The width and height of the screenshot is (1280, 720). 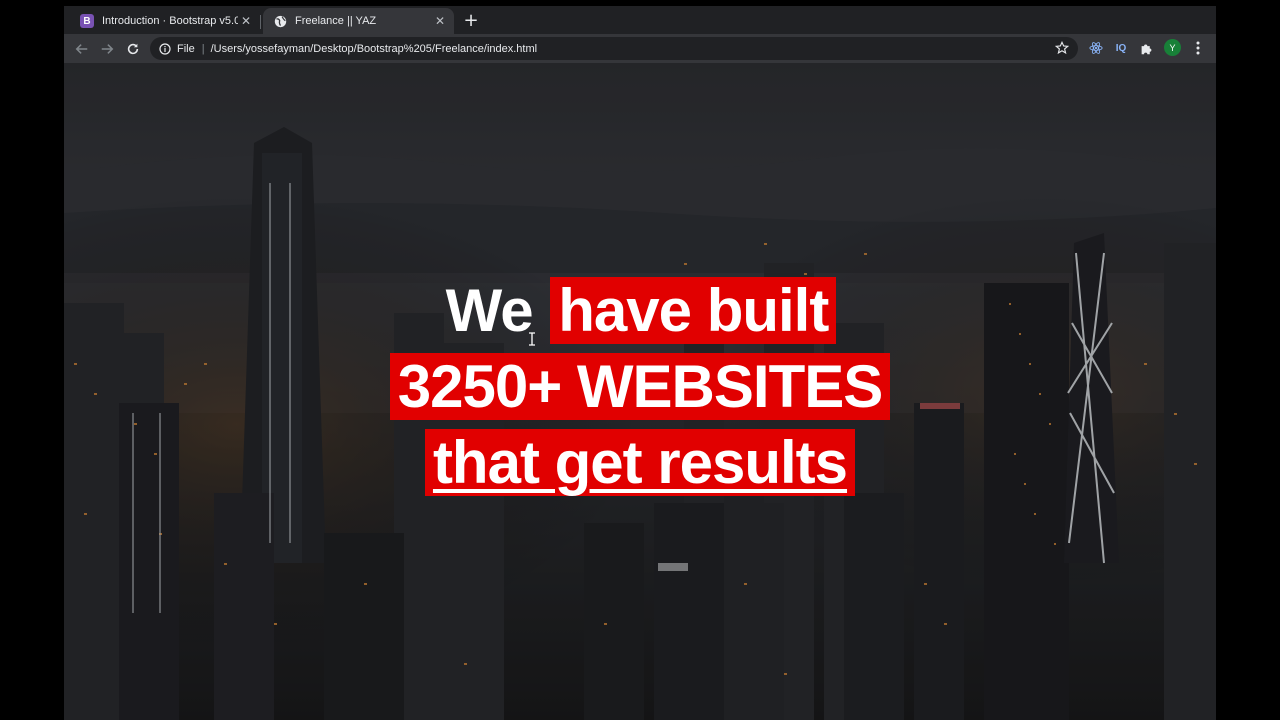 I want to click on tab-separator, so click(x=260, y=22).